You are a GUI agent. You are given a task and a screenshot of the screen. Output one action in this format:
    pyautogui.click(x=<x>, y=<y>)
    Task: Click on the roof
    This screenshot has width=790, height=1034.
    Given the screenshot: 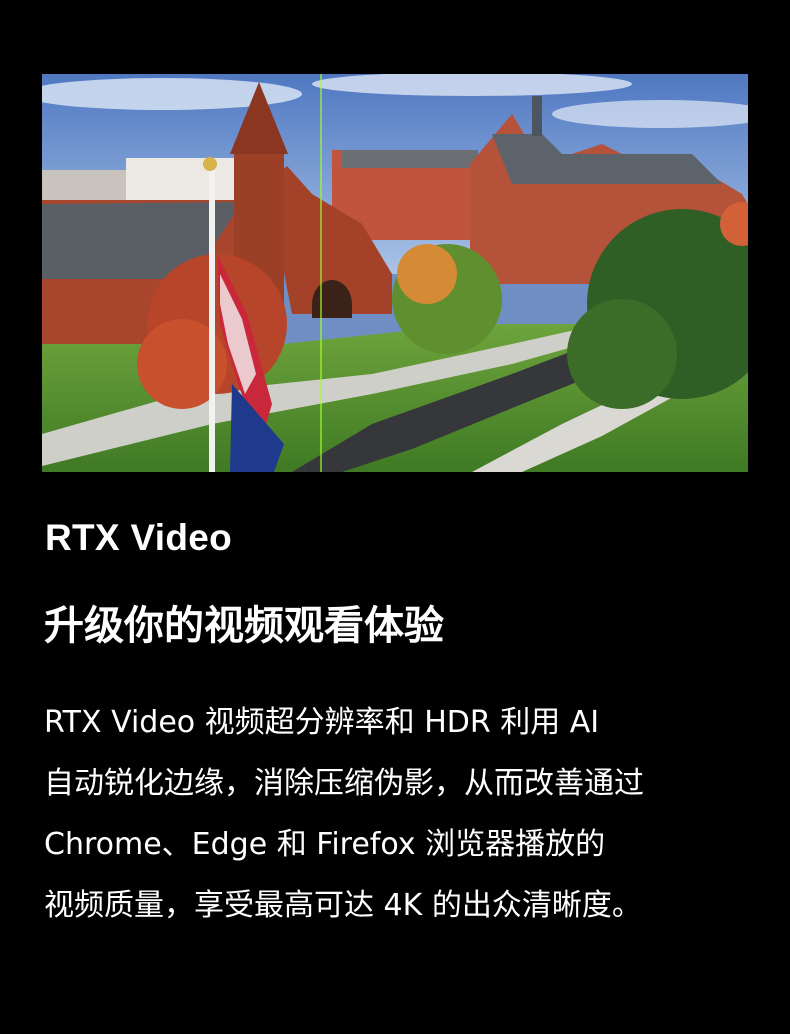 What is the action you would take?
    pyautogui.click(x=410, y=159)
    